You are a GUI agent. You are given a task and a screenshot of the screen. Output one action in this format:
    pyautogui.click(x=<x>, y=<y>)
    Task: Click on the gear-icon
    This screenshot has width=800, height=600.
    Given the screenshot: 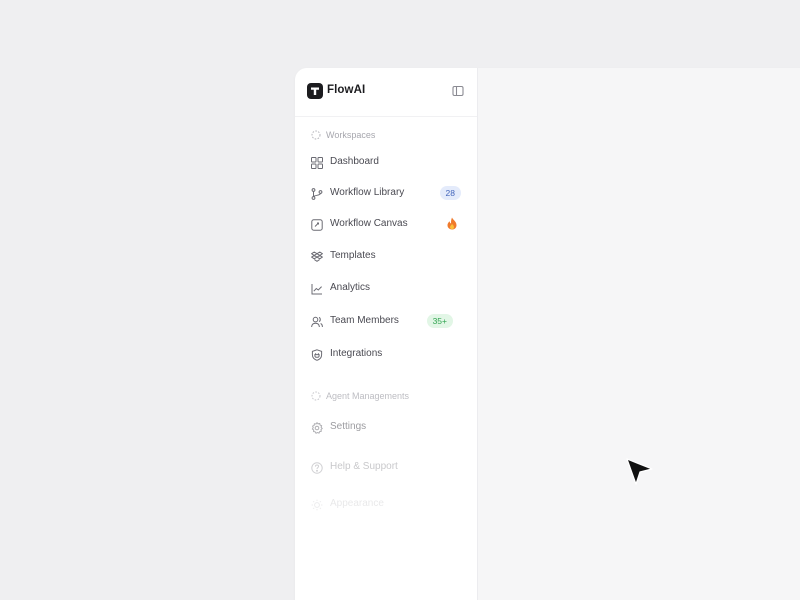 What is the action you would take?
    pyautogui.click(x=317, y=427)
    